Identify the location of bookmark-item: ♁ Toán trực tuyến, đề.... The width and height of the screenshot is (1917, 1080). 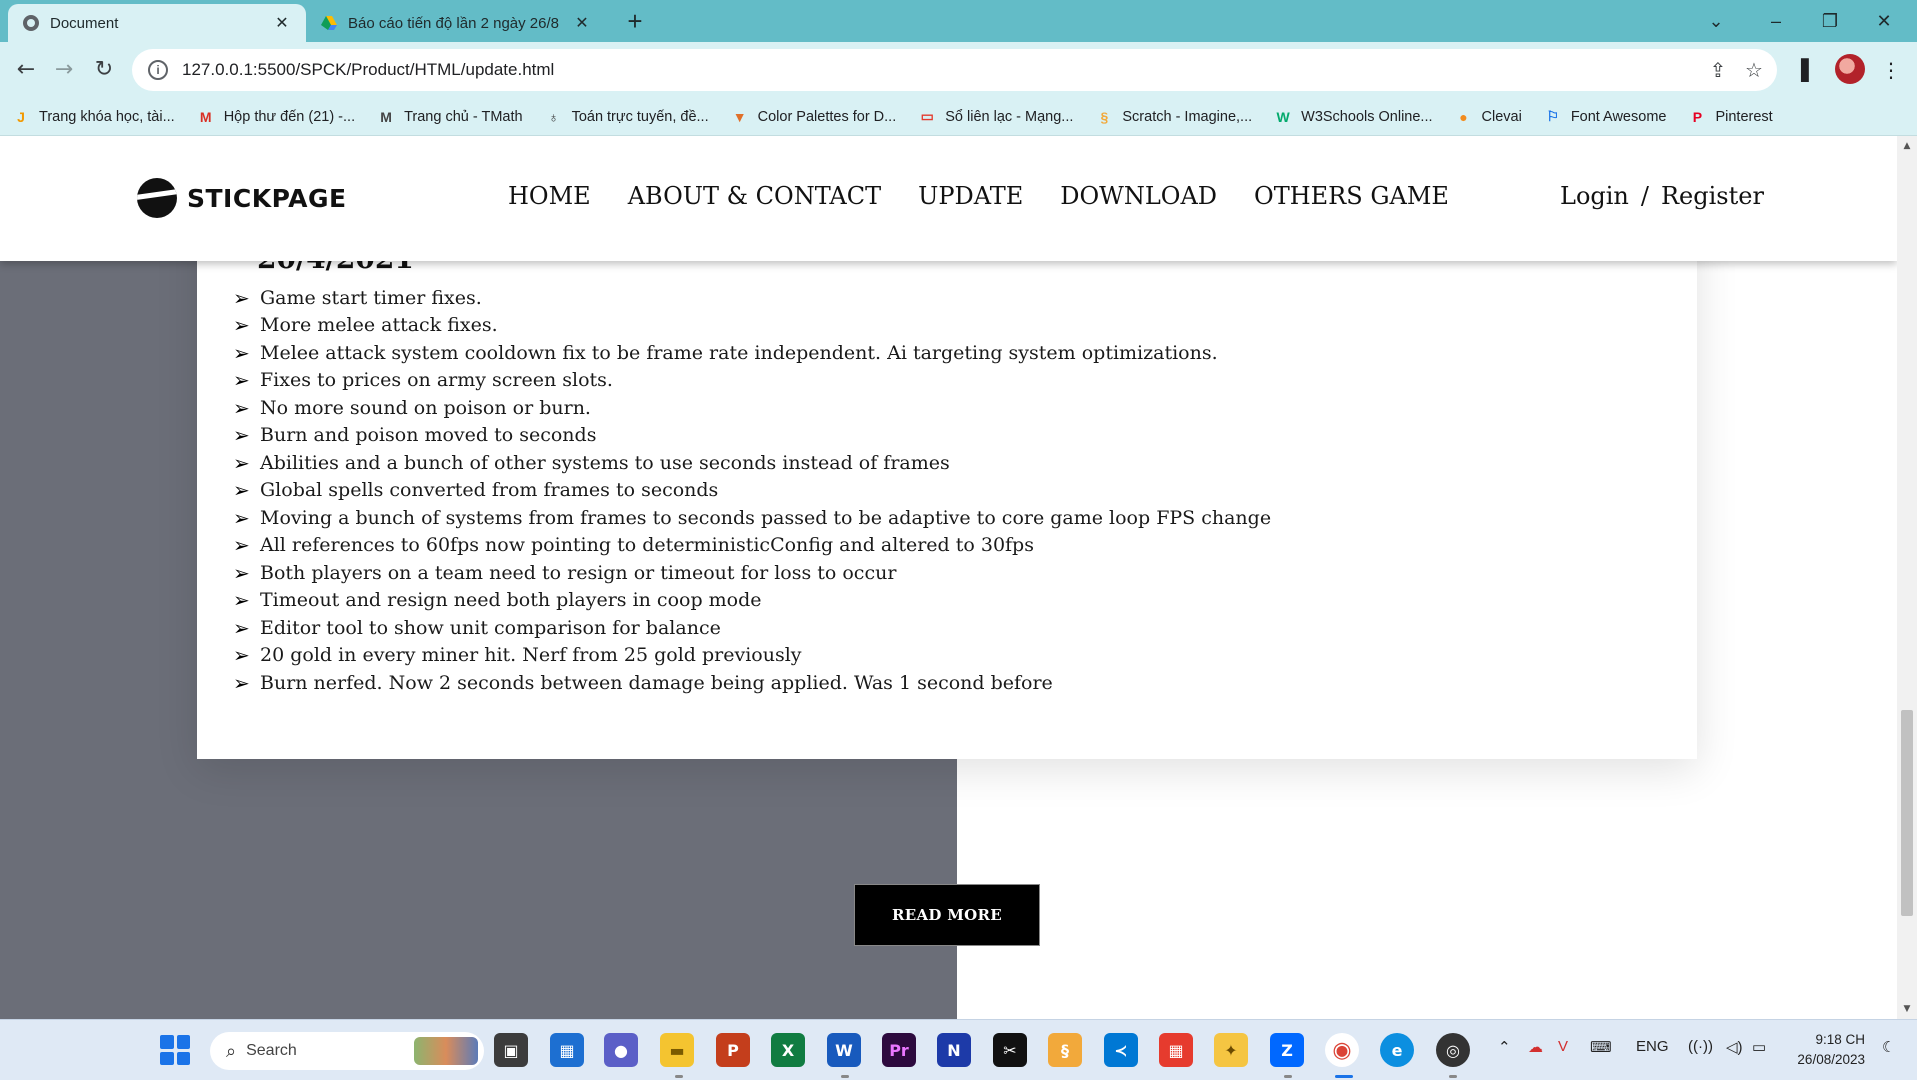
(626, 117).